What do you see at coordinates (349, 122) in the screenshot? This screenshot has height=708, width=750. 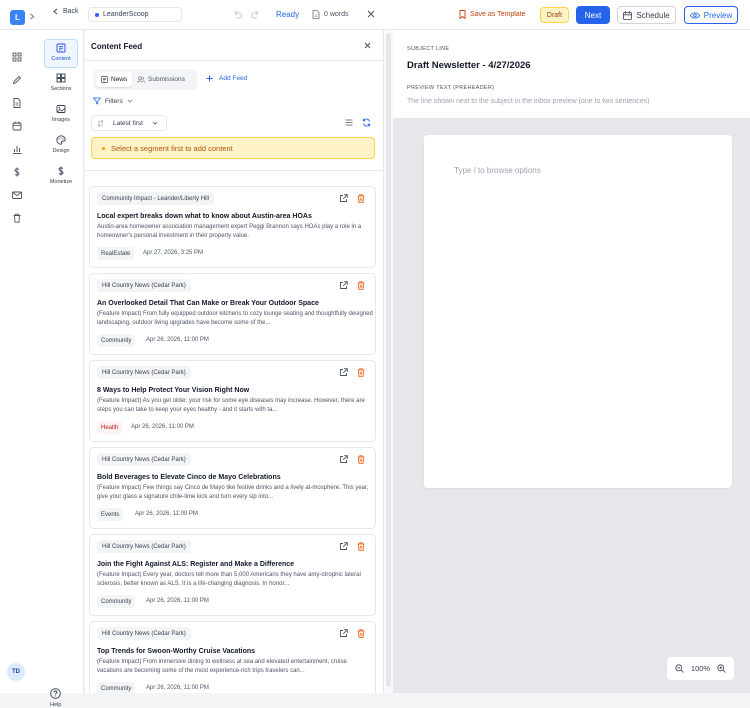 I see `list-view-icon` at bounding box center [349, 122].